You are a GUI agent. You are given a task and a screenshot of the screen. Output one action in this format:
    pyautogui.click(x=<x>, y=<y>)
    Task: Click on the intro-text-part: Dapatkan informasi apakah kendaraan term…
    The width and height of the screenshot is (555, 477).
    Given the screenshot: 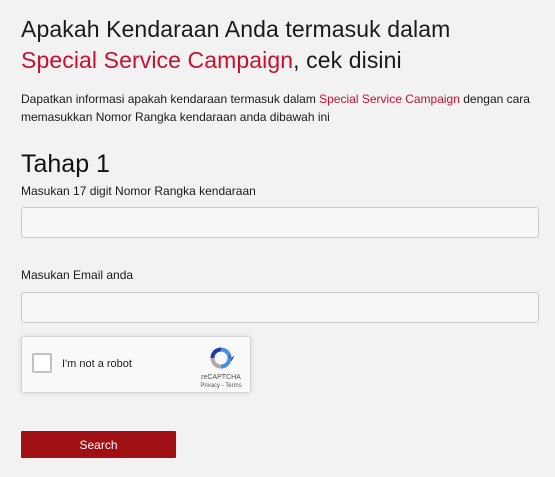 What is the action you would take?
    pyautogui.click(x=170, y=99)
    